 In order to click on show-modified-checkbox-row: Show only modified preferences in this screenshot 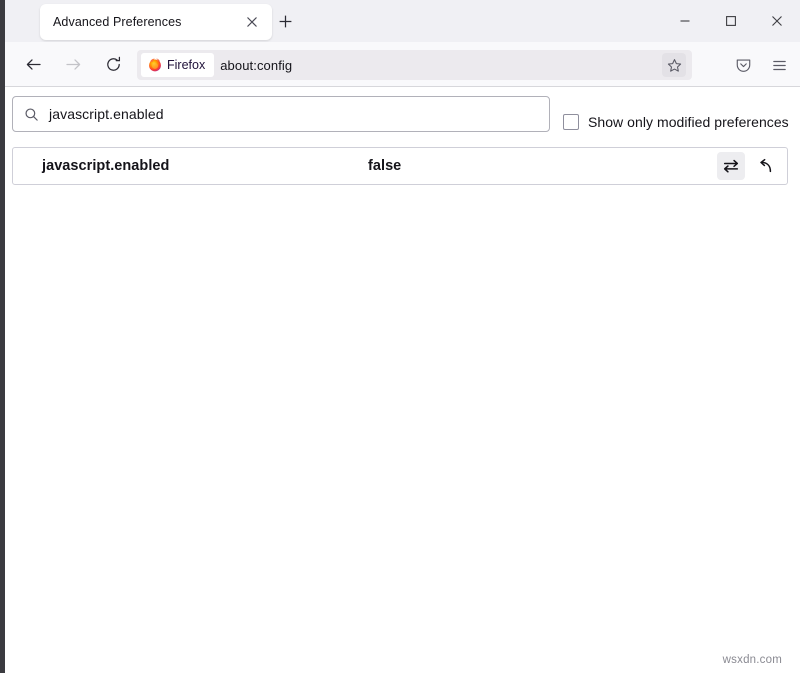, I will do `click(676, 122)`.